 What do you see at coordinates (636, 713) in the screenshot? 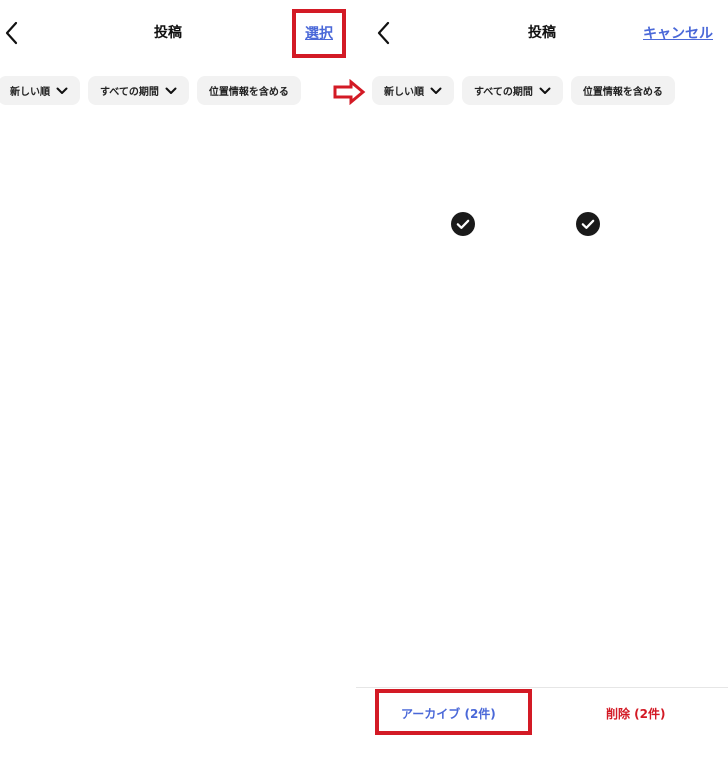
I see `delete-button: 削除 (2件)` at bounding box center [636, 713].